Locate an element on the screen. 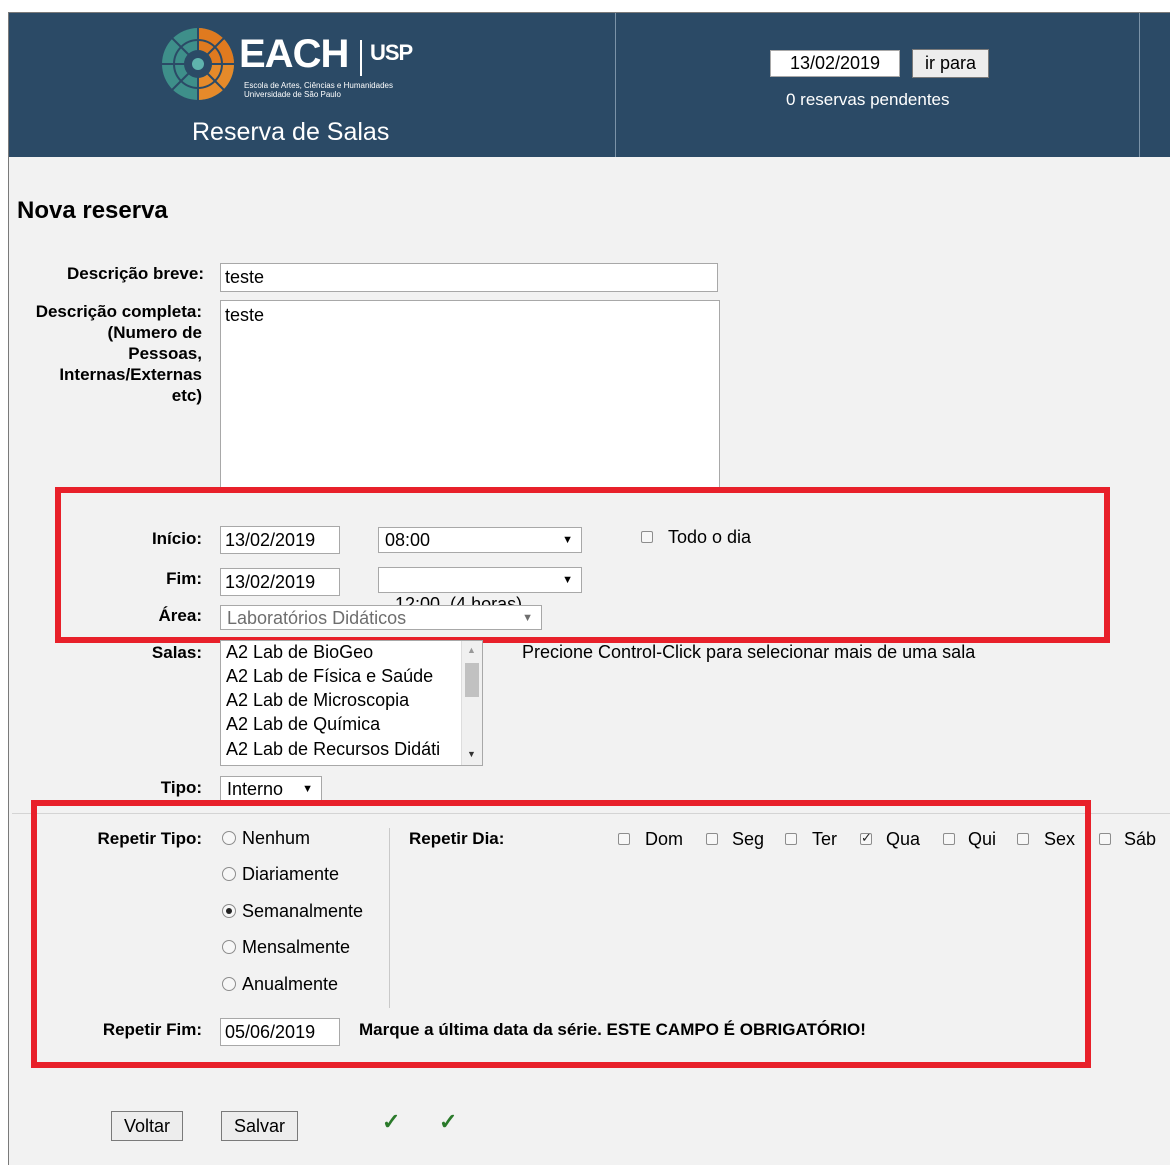 The image size is (1170, 1165). end-time-select: 12:00 (4 horas) ▼ is located at coordinates (480, 590).